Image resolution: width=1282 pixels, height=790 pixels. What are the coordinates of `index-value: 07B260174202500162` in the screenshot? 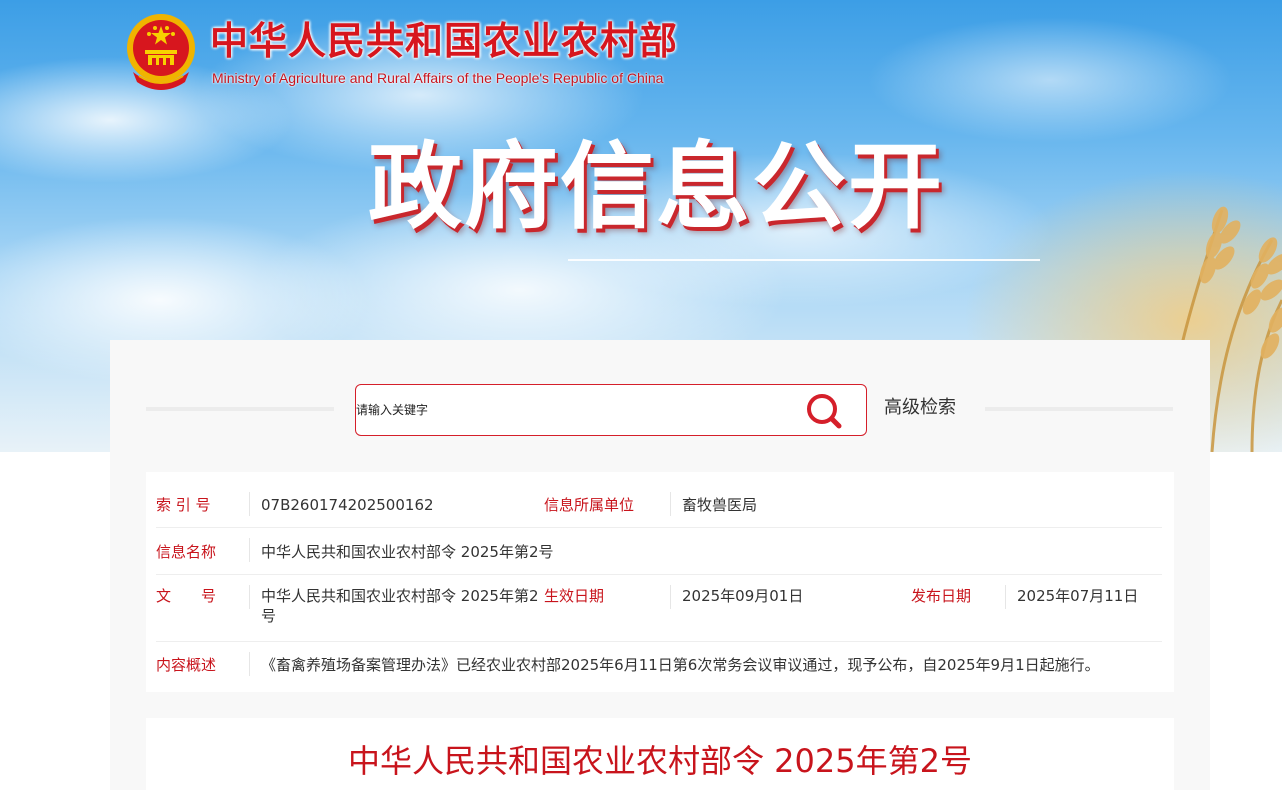 It's located at (347, 505).